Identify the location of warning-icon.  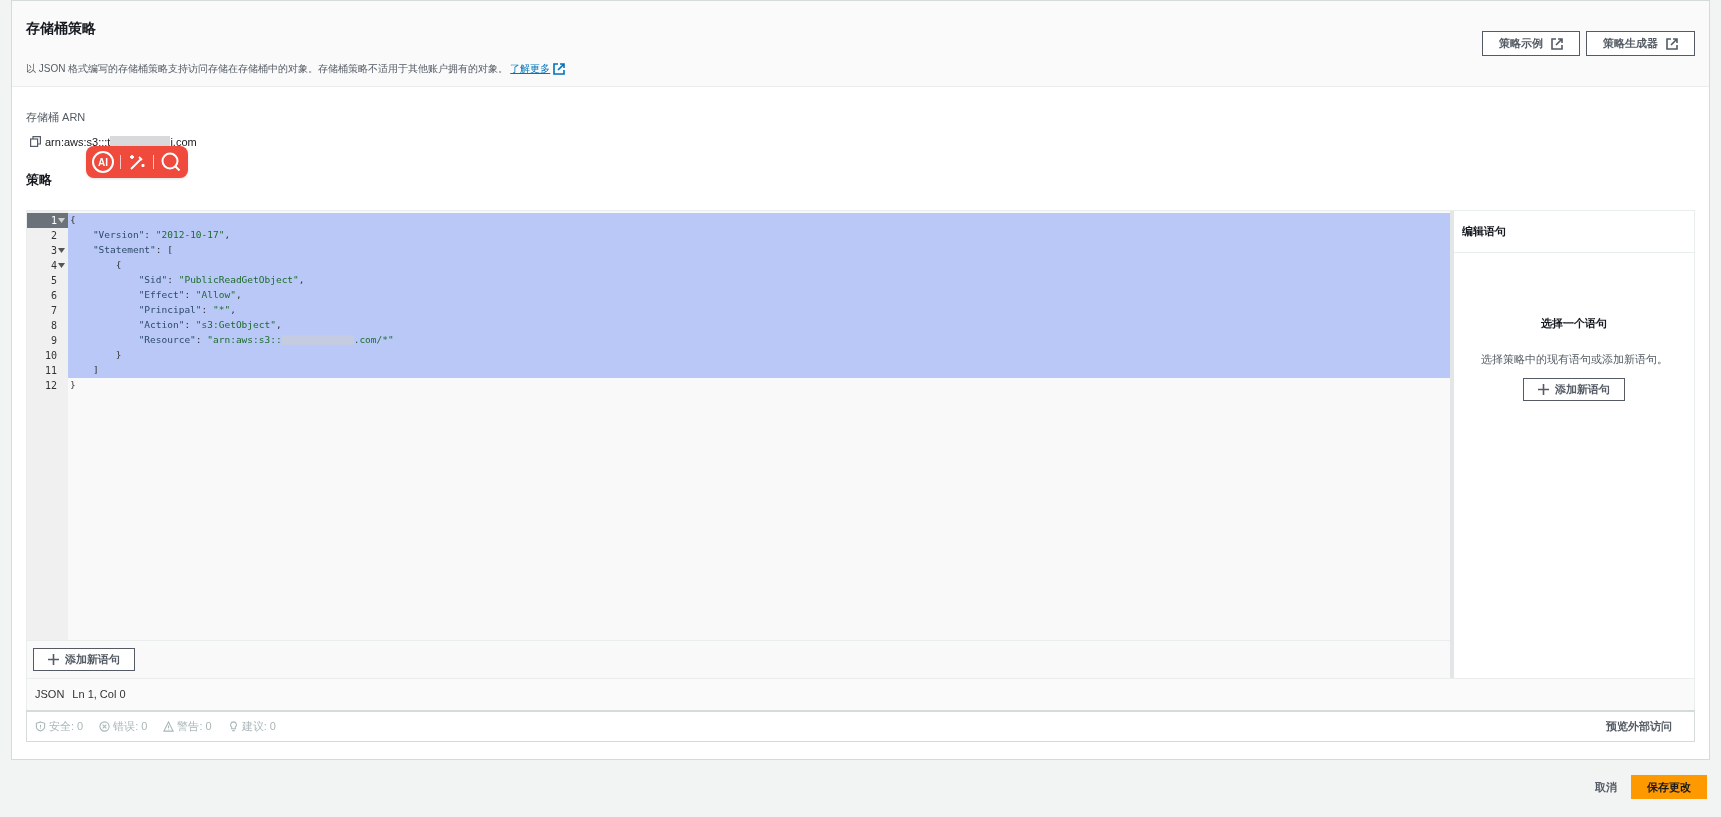
(169, 726).